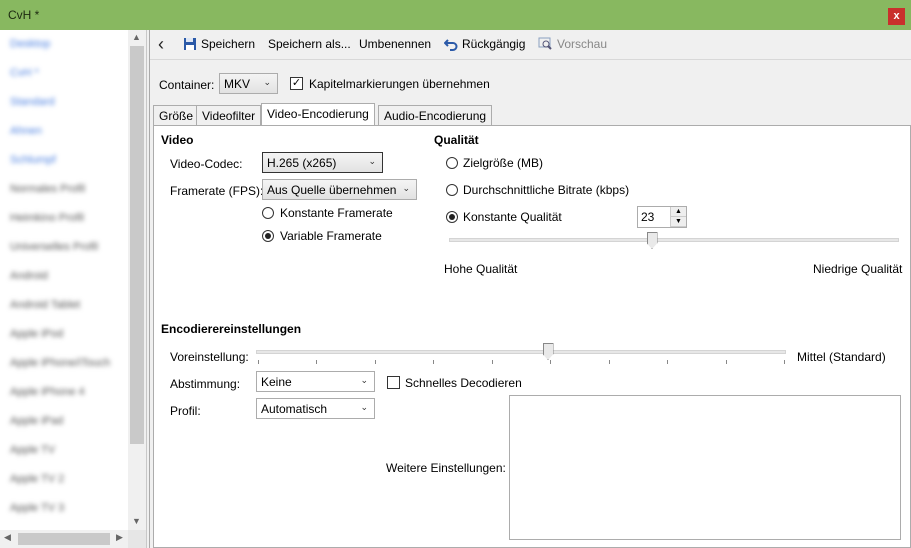 This screenshot has height=548, width=911. What do you see at coordinates (395, 44) in the screenshot?
I see `rename-button: Umbenennen` at bounding box center [395, 44].